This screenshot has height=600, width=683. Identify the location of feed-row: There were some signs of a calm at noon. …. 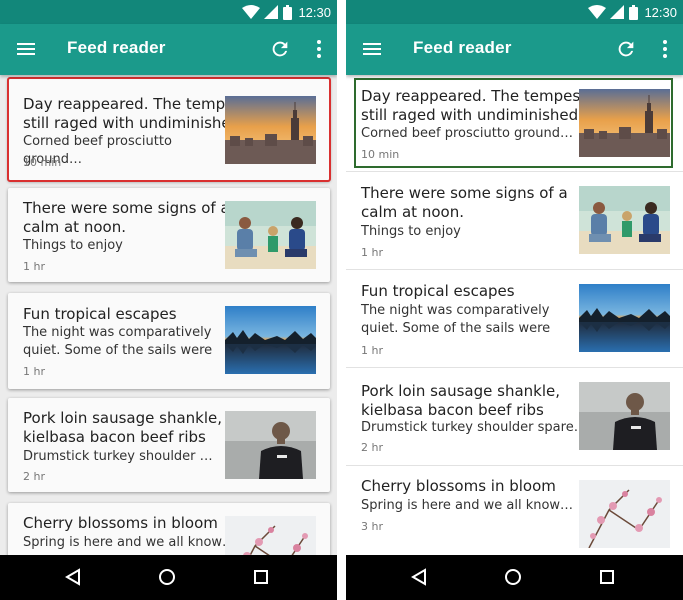
(514, 221).